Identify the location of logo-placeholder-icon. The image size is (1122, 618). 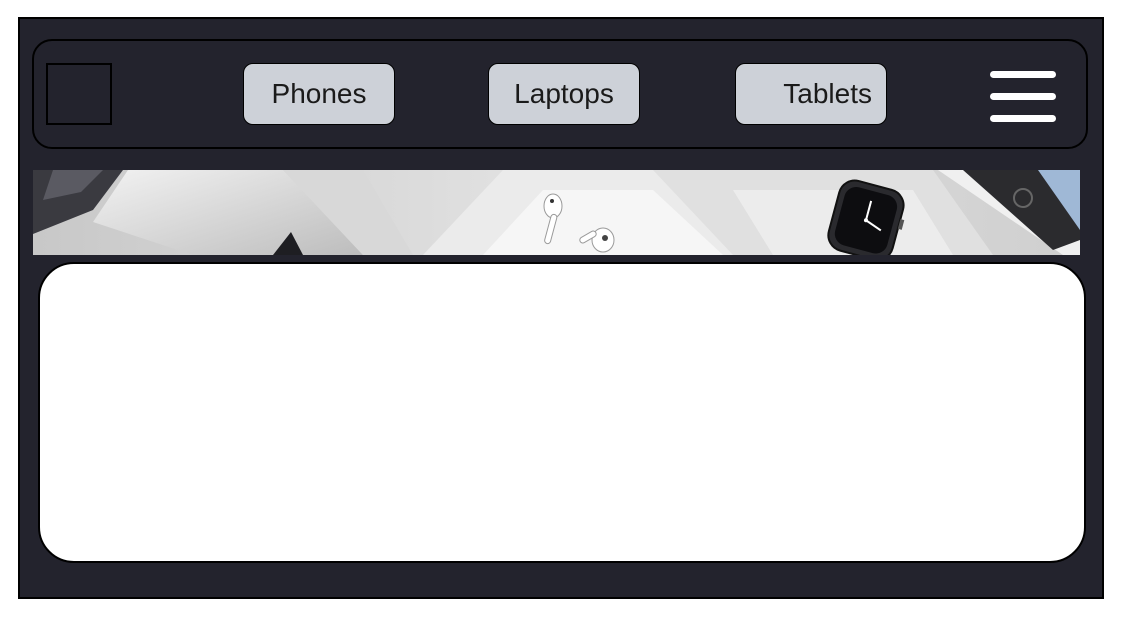
(79, 94).